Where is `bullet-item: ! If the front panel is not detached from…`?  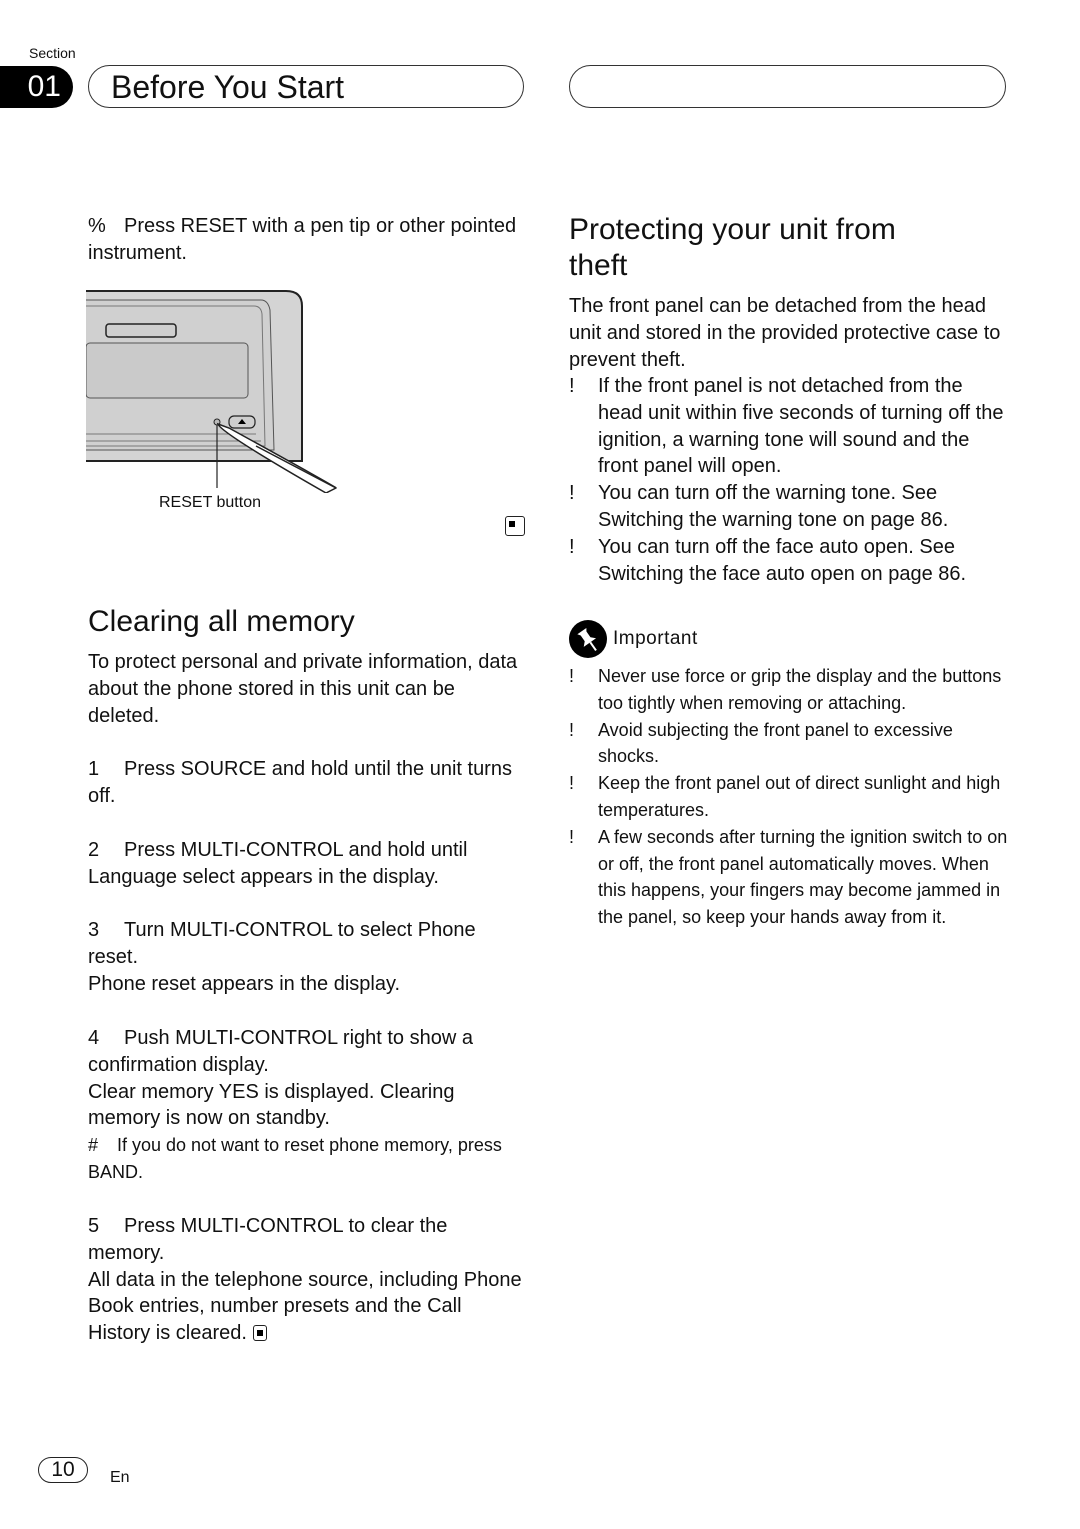 bullet-item: ! If the front panel is not detached from… is located at coordinates (786, 426).